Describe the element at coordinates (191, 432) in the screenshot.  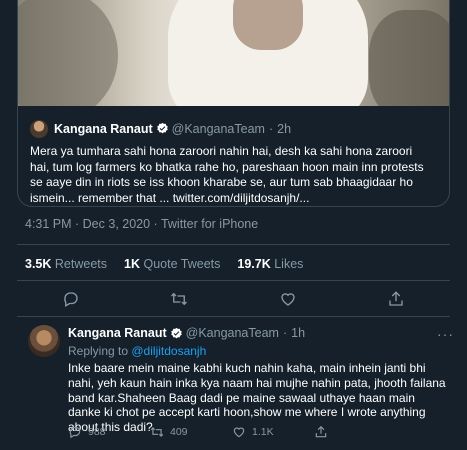
I see `retweet-button: 409` at that location.